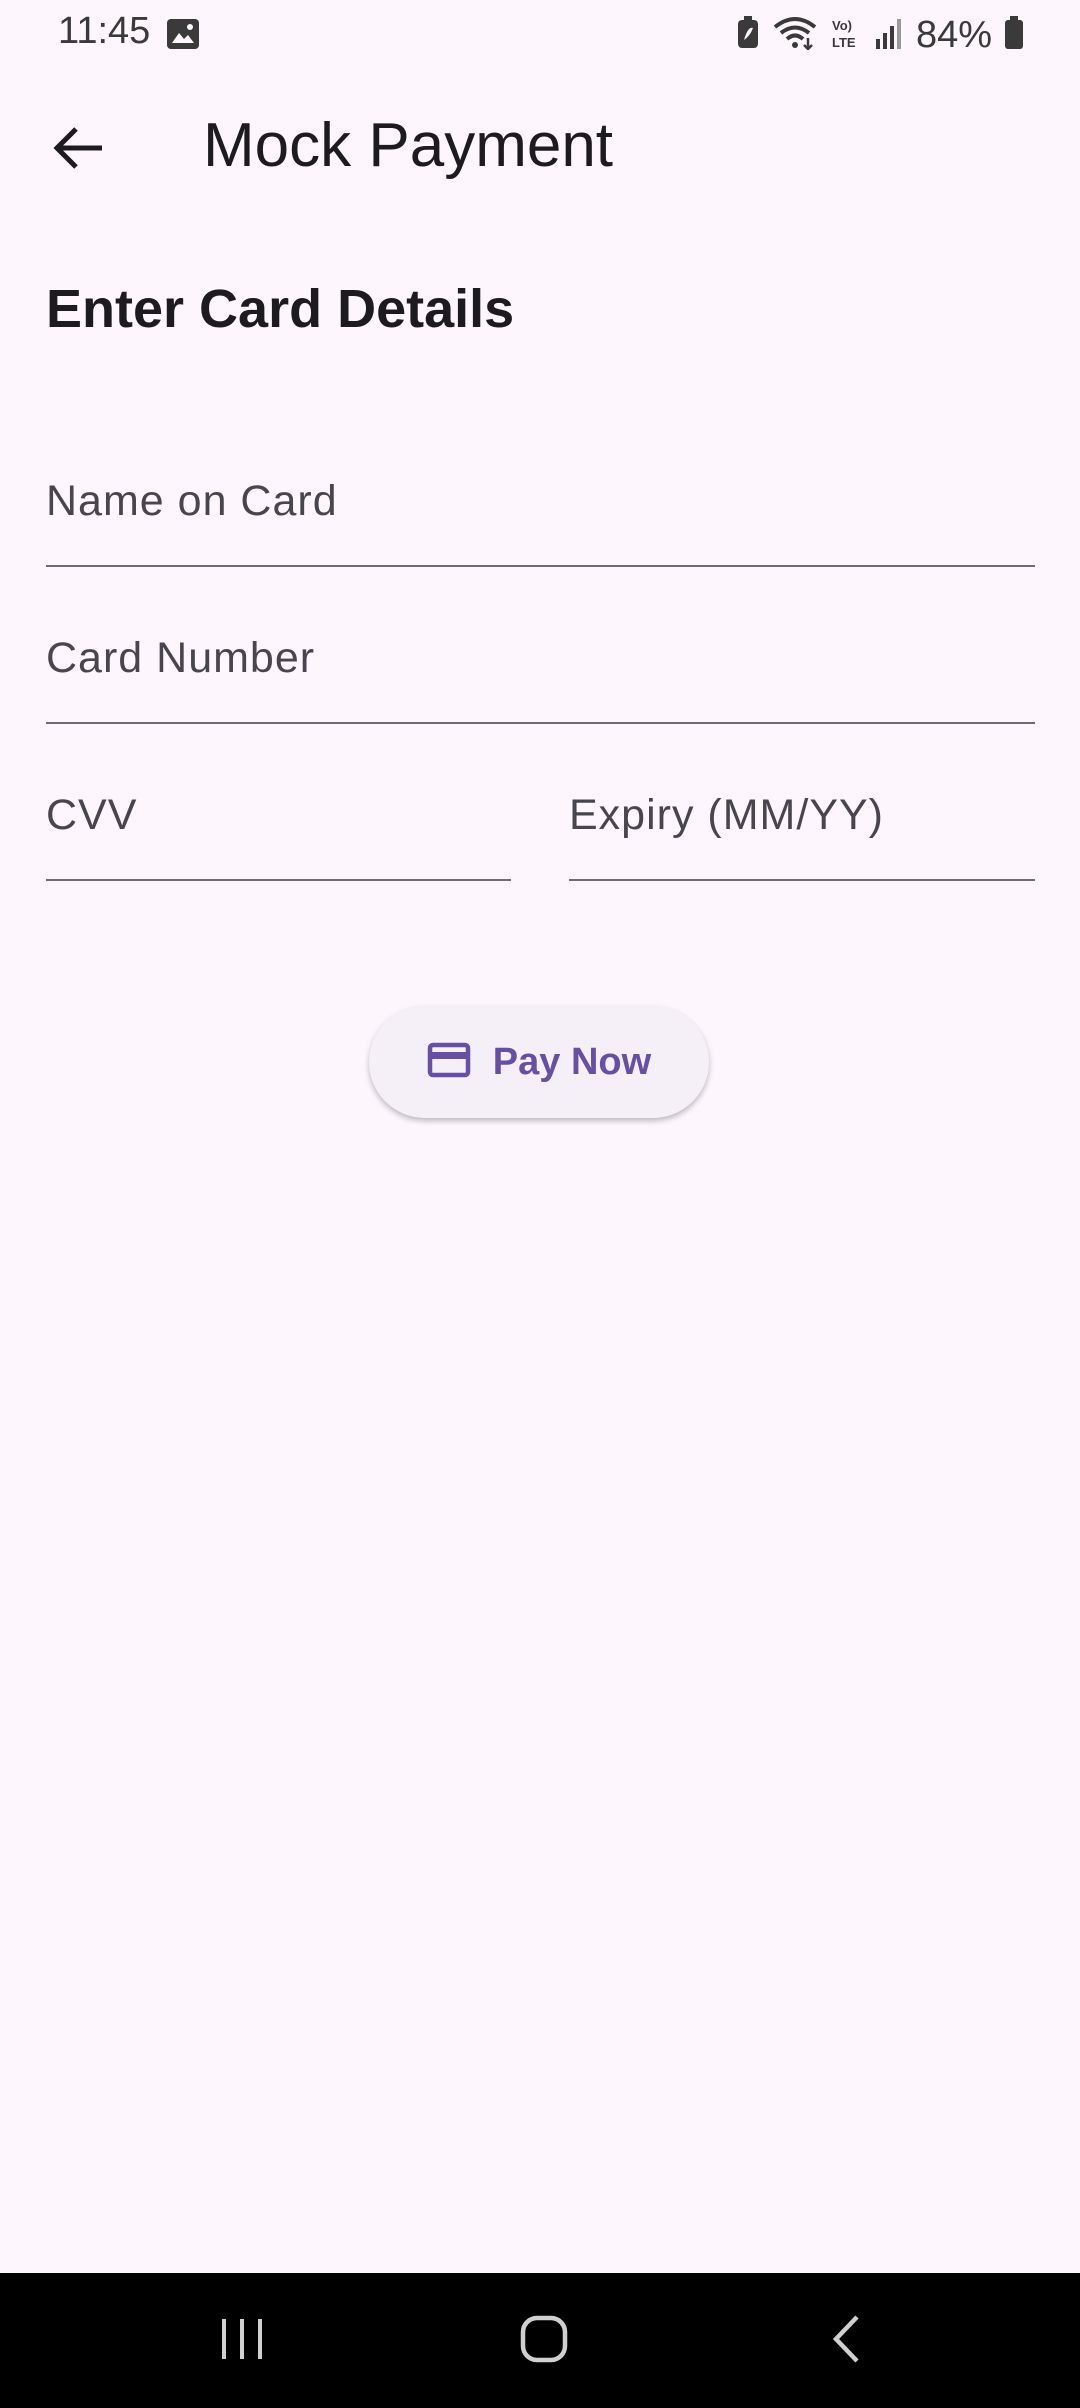  What do you see at coordinates (540, 36) in the screenshot?
I see `status-bar: 11:45 Vo) LTE 84%` at bounding box center [540, 36].